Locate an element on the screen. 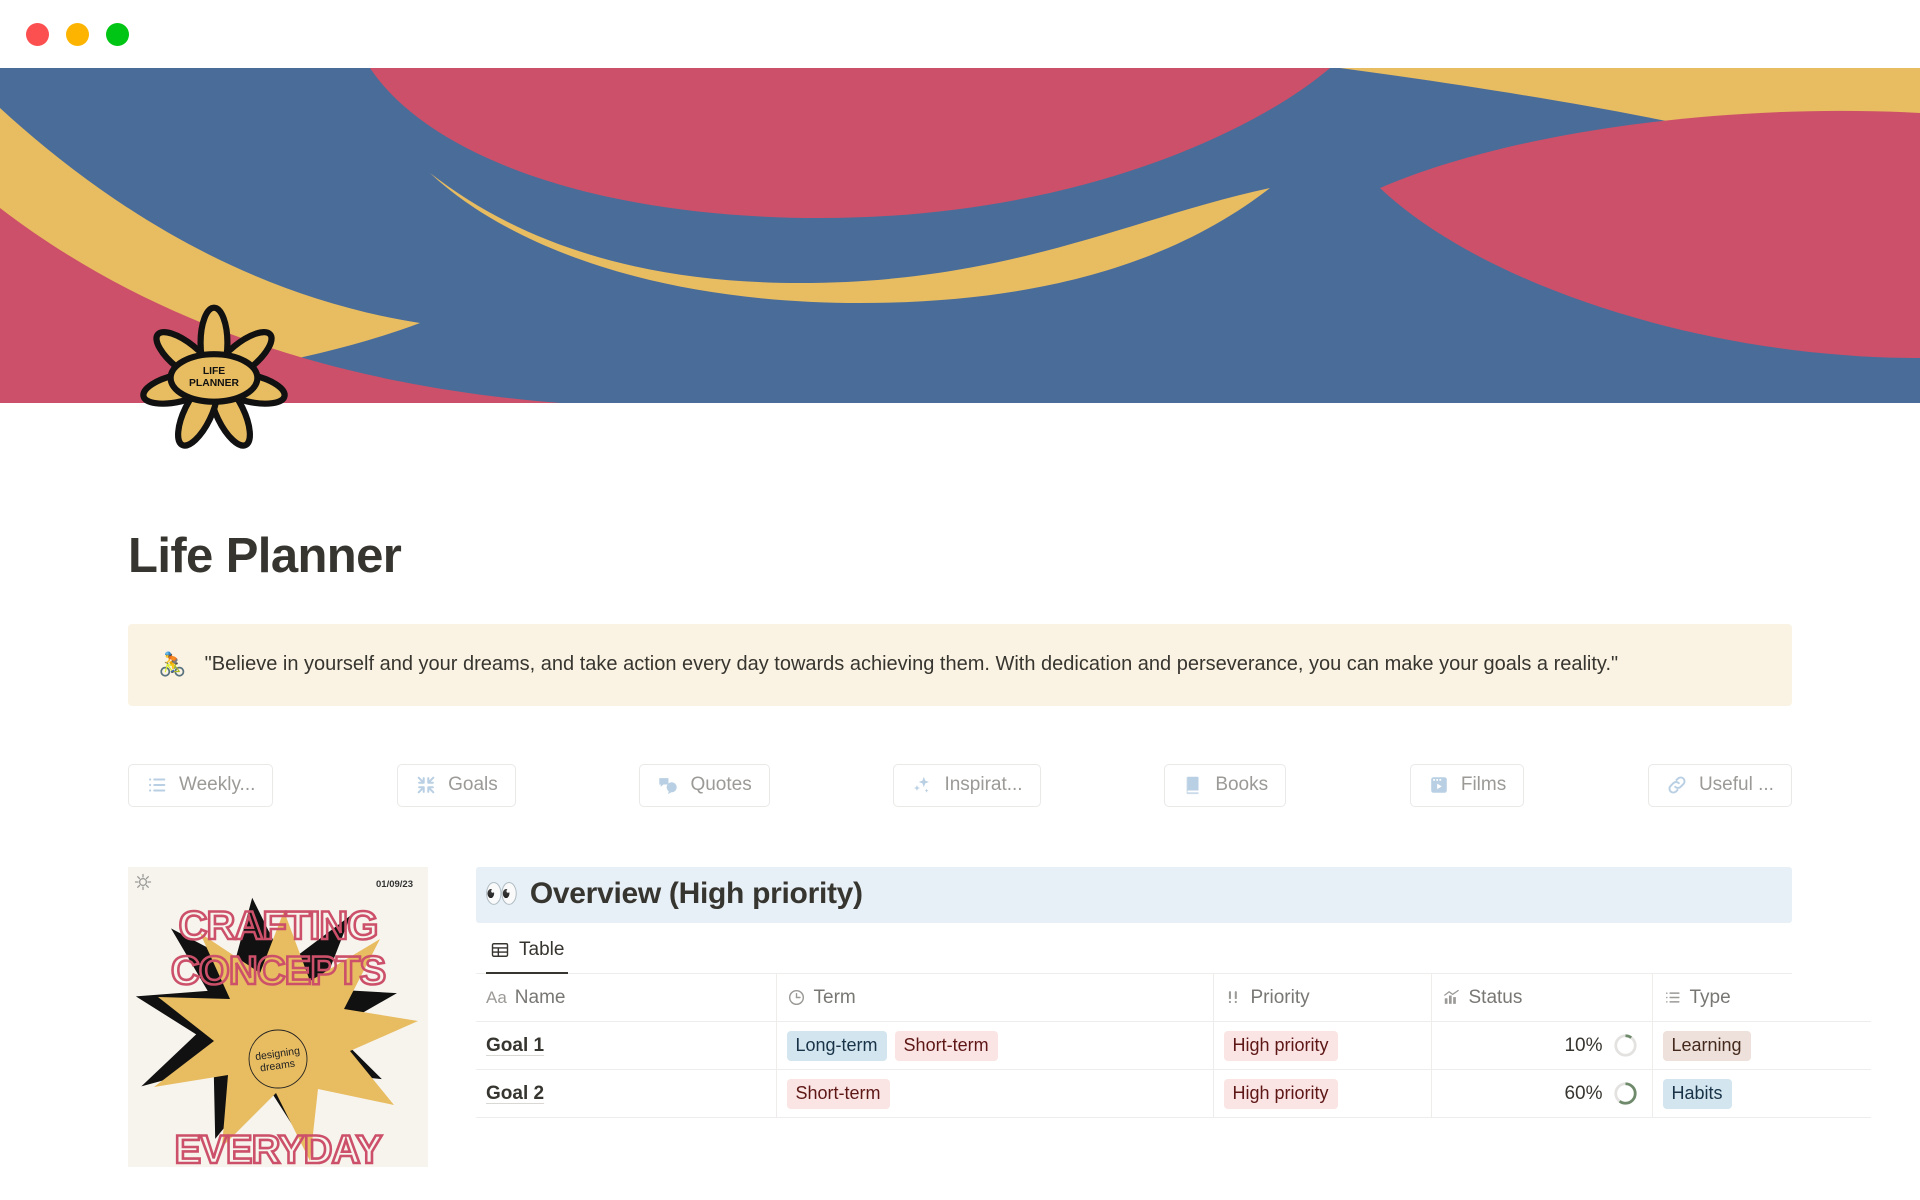 This screenshot has height=1200, width=1920. cell-name: Goal 1 is located at coordinates (626, 1046).